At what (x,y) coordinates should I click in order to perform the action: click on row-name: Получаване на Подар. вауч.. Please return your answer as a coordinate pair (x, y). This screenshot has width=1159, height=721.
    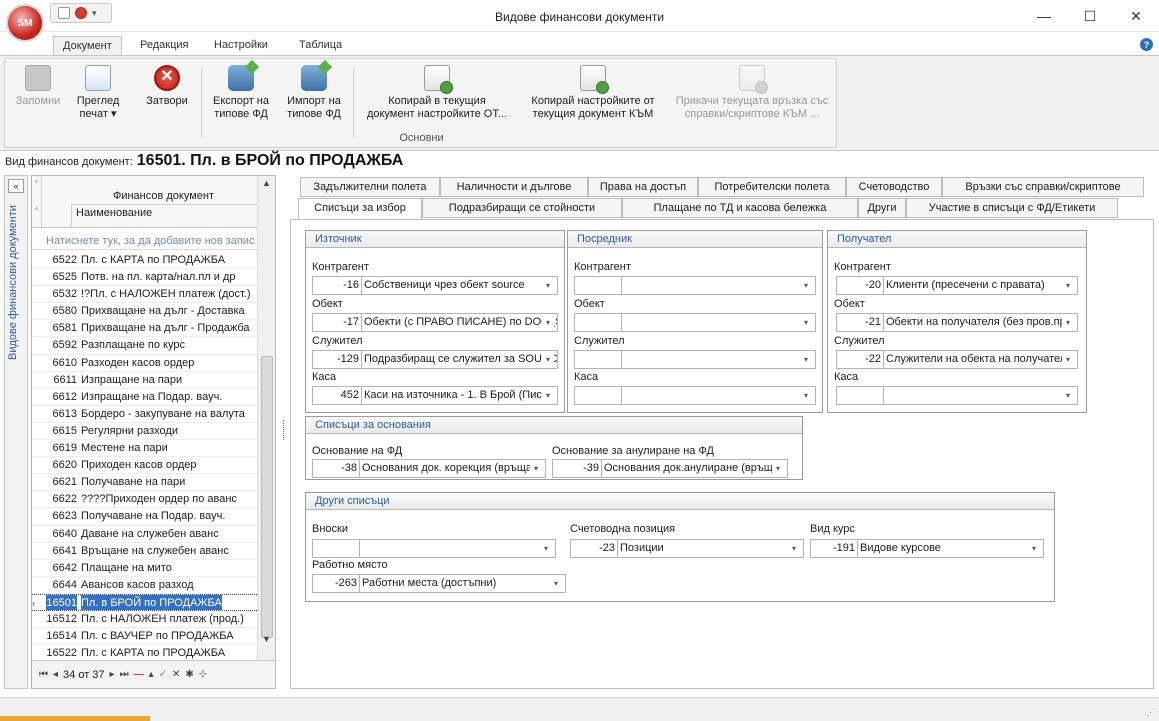
    Looking at the image, I should click on (153, 516).